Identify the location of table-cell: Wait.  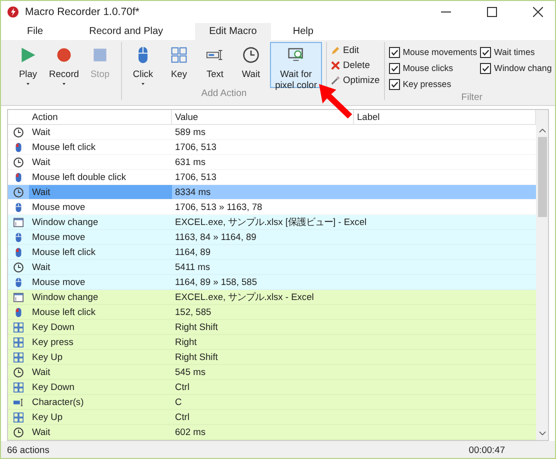
(100, 192).